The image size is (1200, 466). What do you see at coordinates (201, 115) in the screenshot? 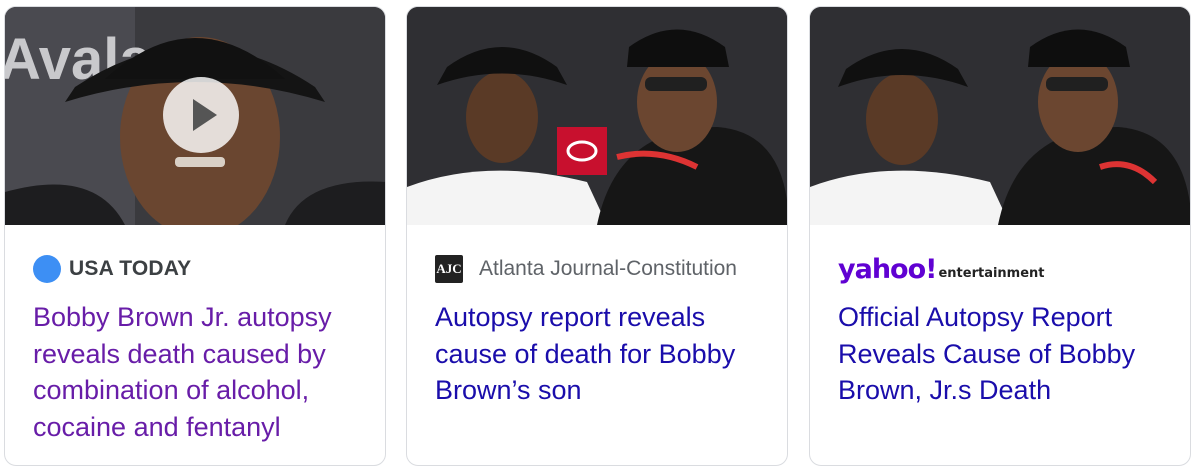
I see `play-video-icon` at bounding box center [201, 115].